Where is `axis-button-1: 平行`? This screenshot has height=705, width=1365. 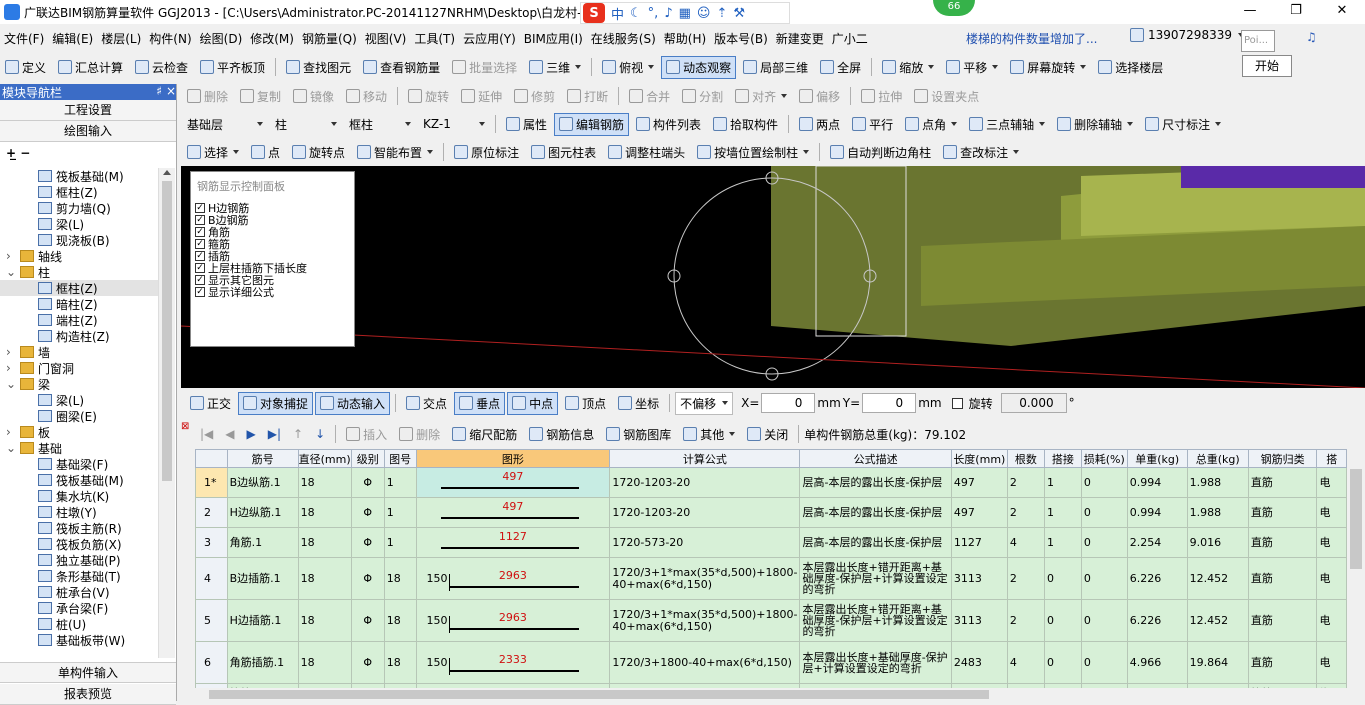
axis-button-1: 平行 is located at coordinates (872, 124).